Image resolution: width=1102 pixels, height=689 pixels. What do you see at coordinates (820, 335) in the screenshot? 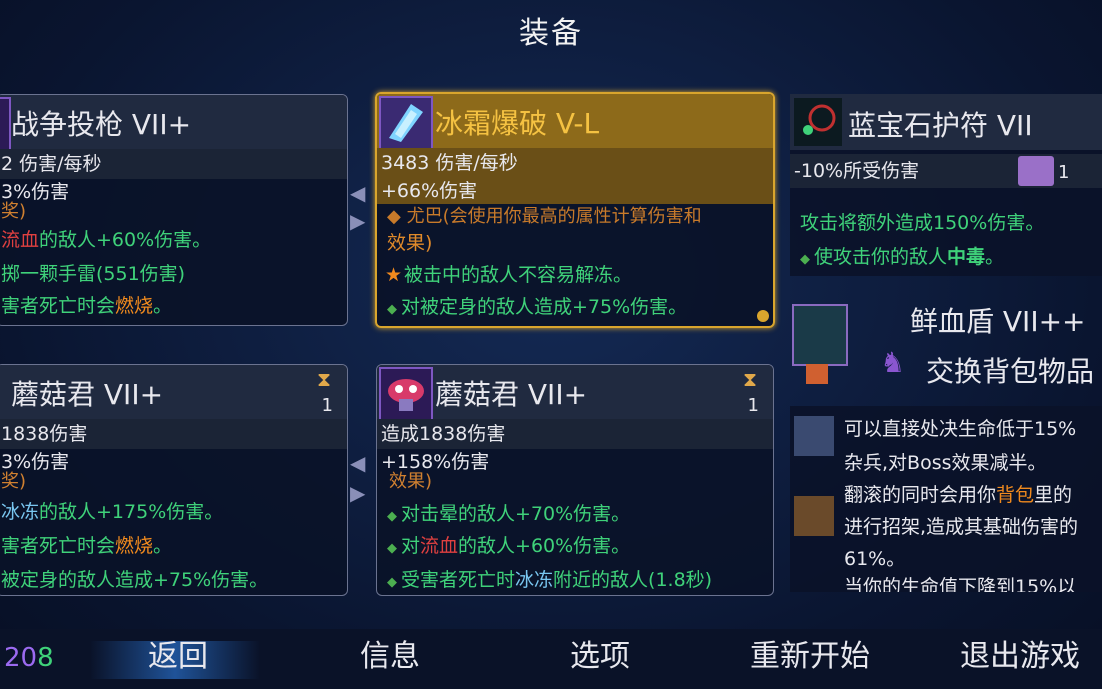
I see `blood-shield-icon` at bounding box center [820, 335].